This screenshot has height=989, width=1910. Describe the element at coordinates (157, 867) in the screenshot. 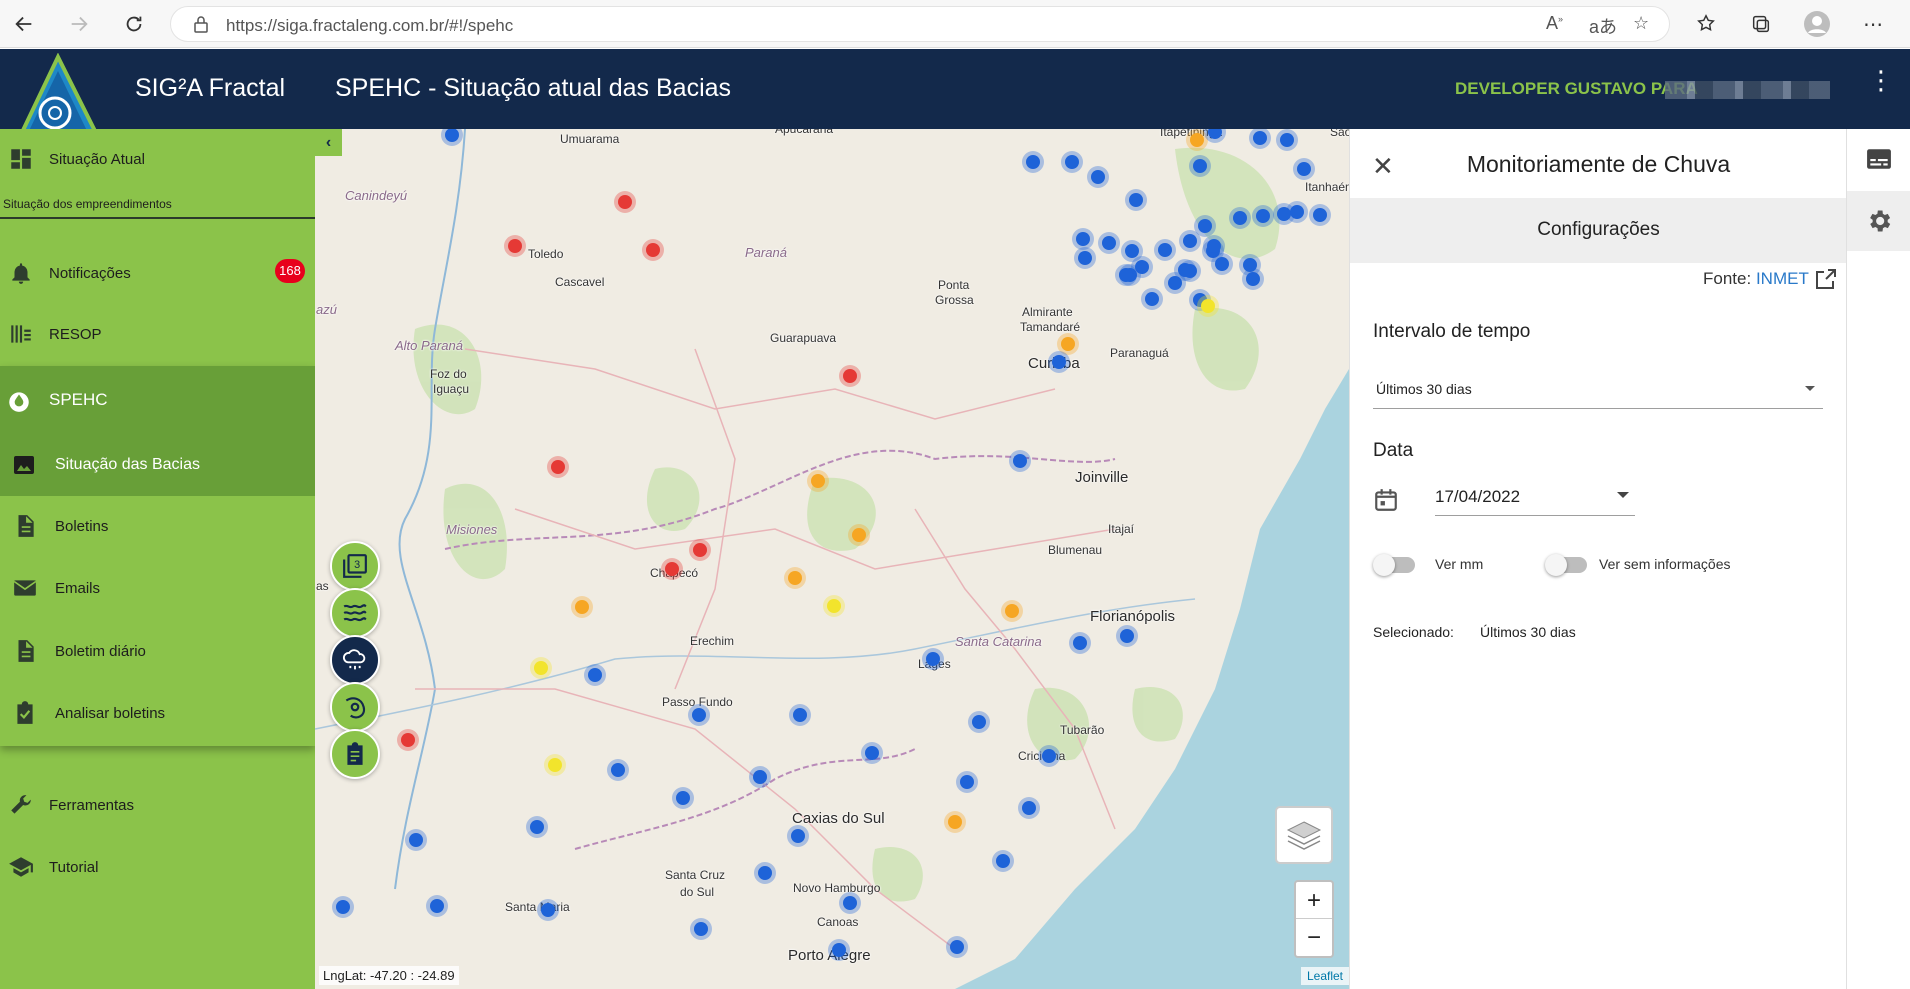

I see `sidebar-item-tutorial: Tutorial` at that location.